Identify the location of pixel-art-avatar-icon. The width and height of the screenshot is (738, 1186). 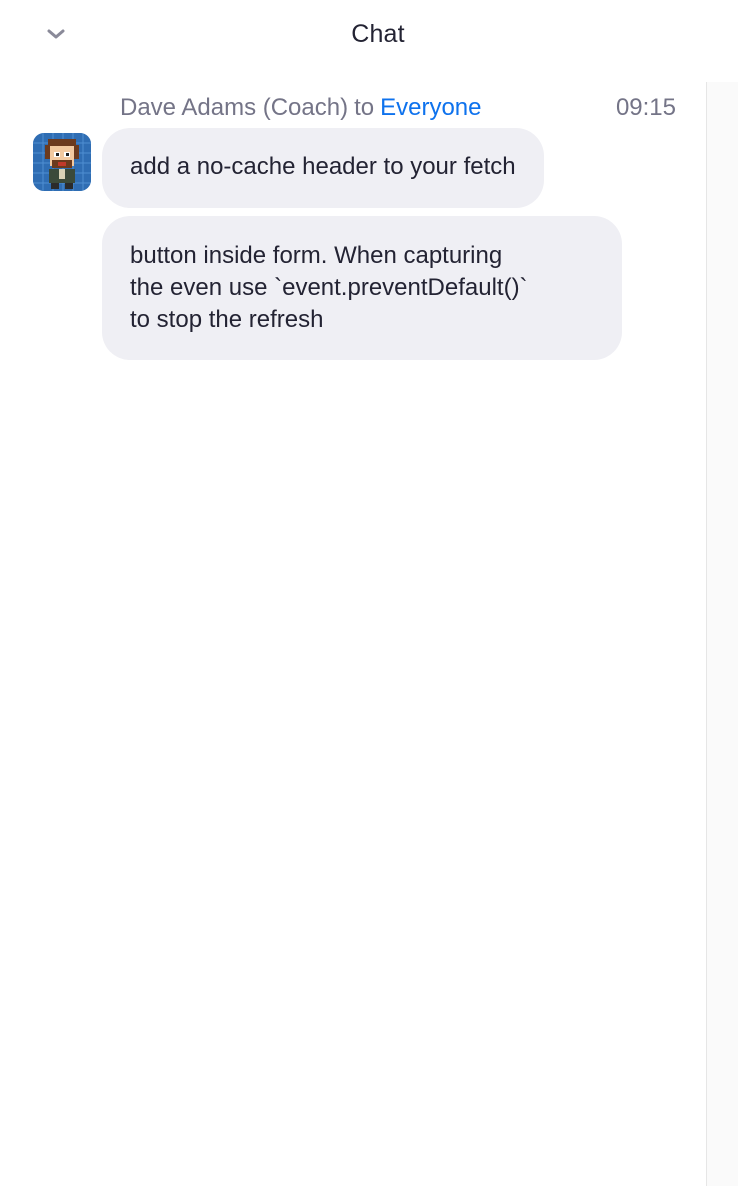
(62, 162).